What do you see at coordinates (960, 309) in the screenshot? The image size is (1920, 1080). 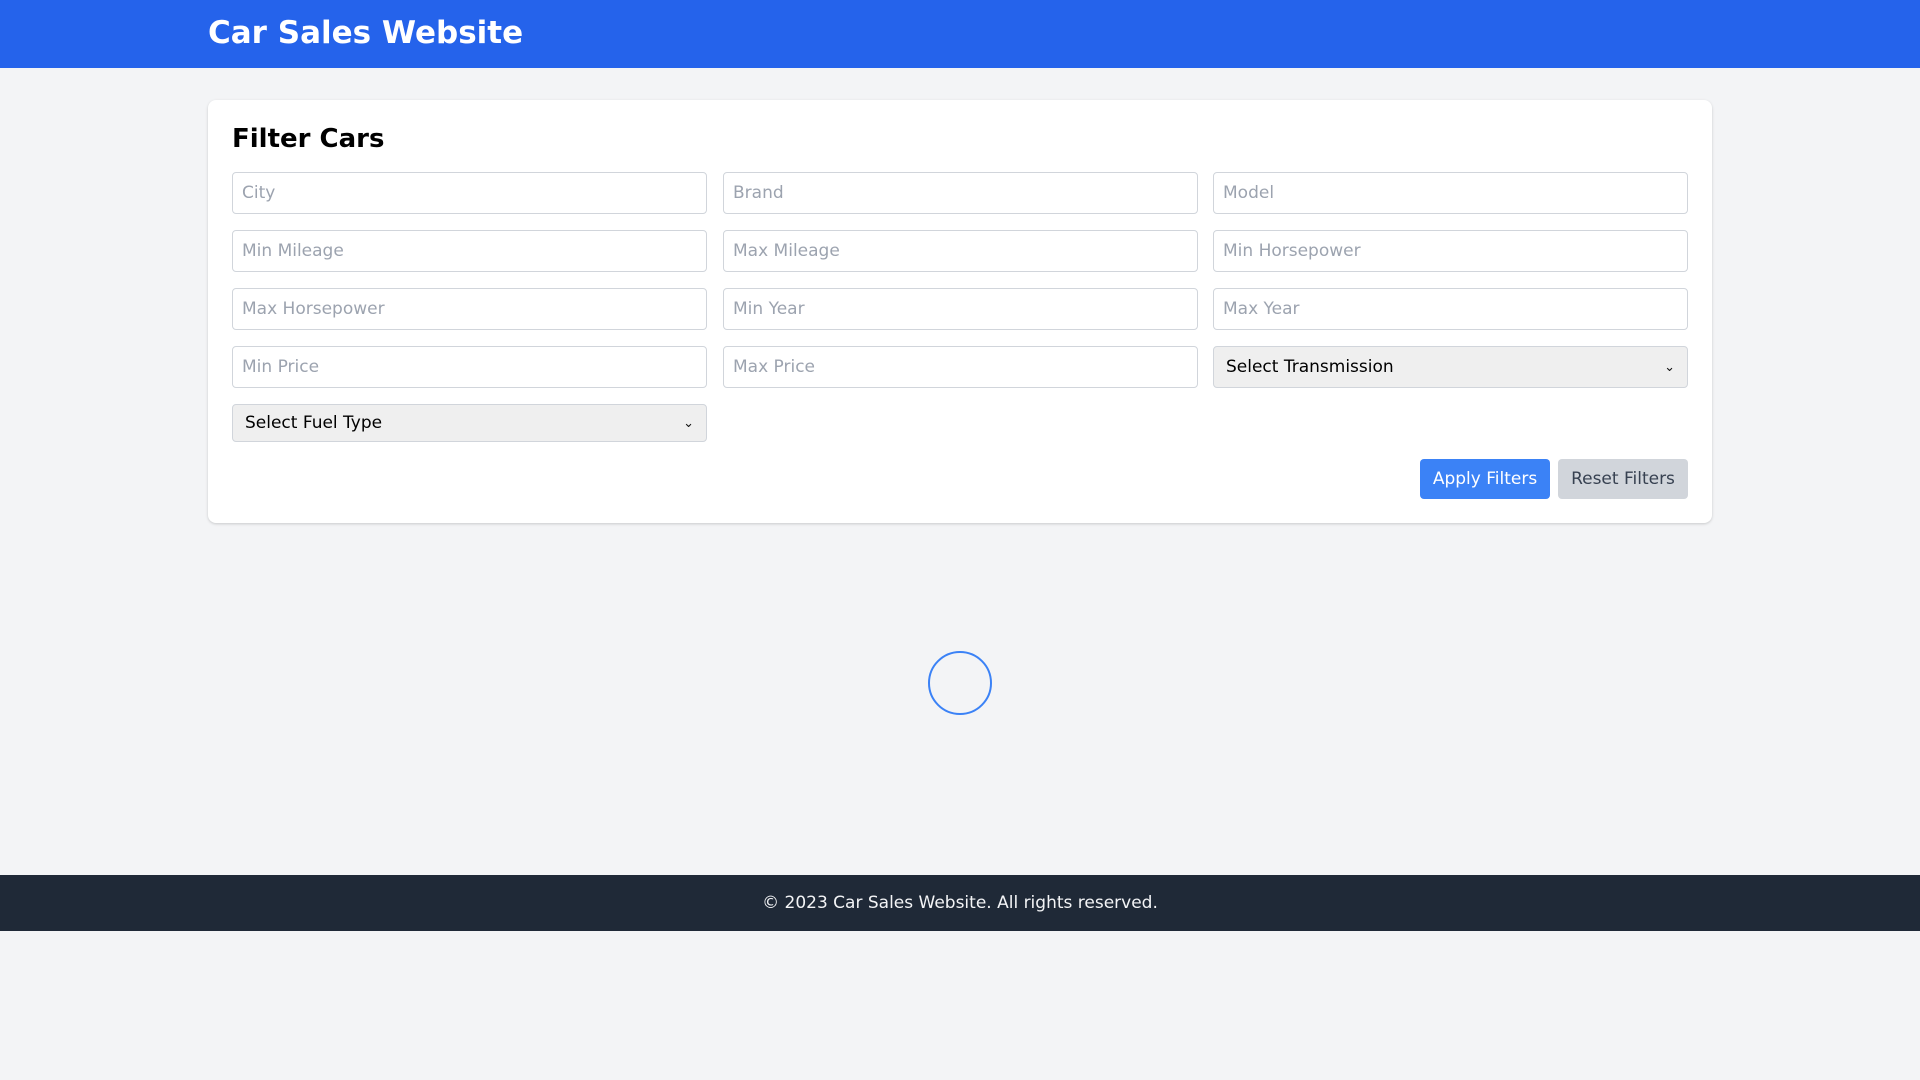 I see `min-year-input` at bounding box center [960, 309].